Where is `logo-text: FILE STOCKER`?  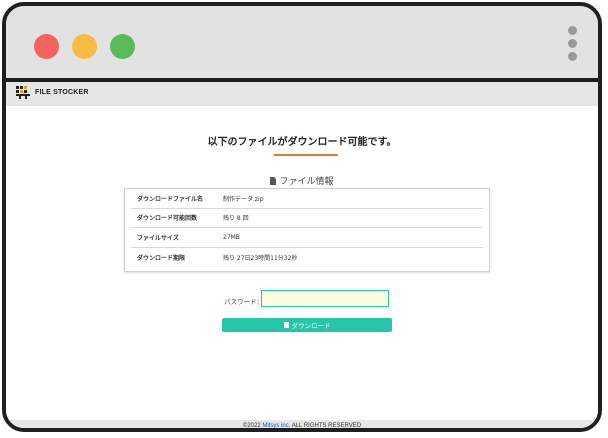 logo-text: FILE STOCKER is located at coordinates (62, 92).